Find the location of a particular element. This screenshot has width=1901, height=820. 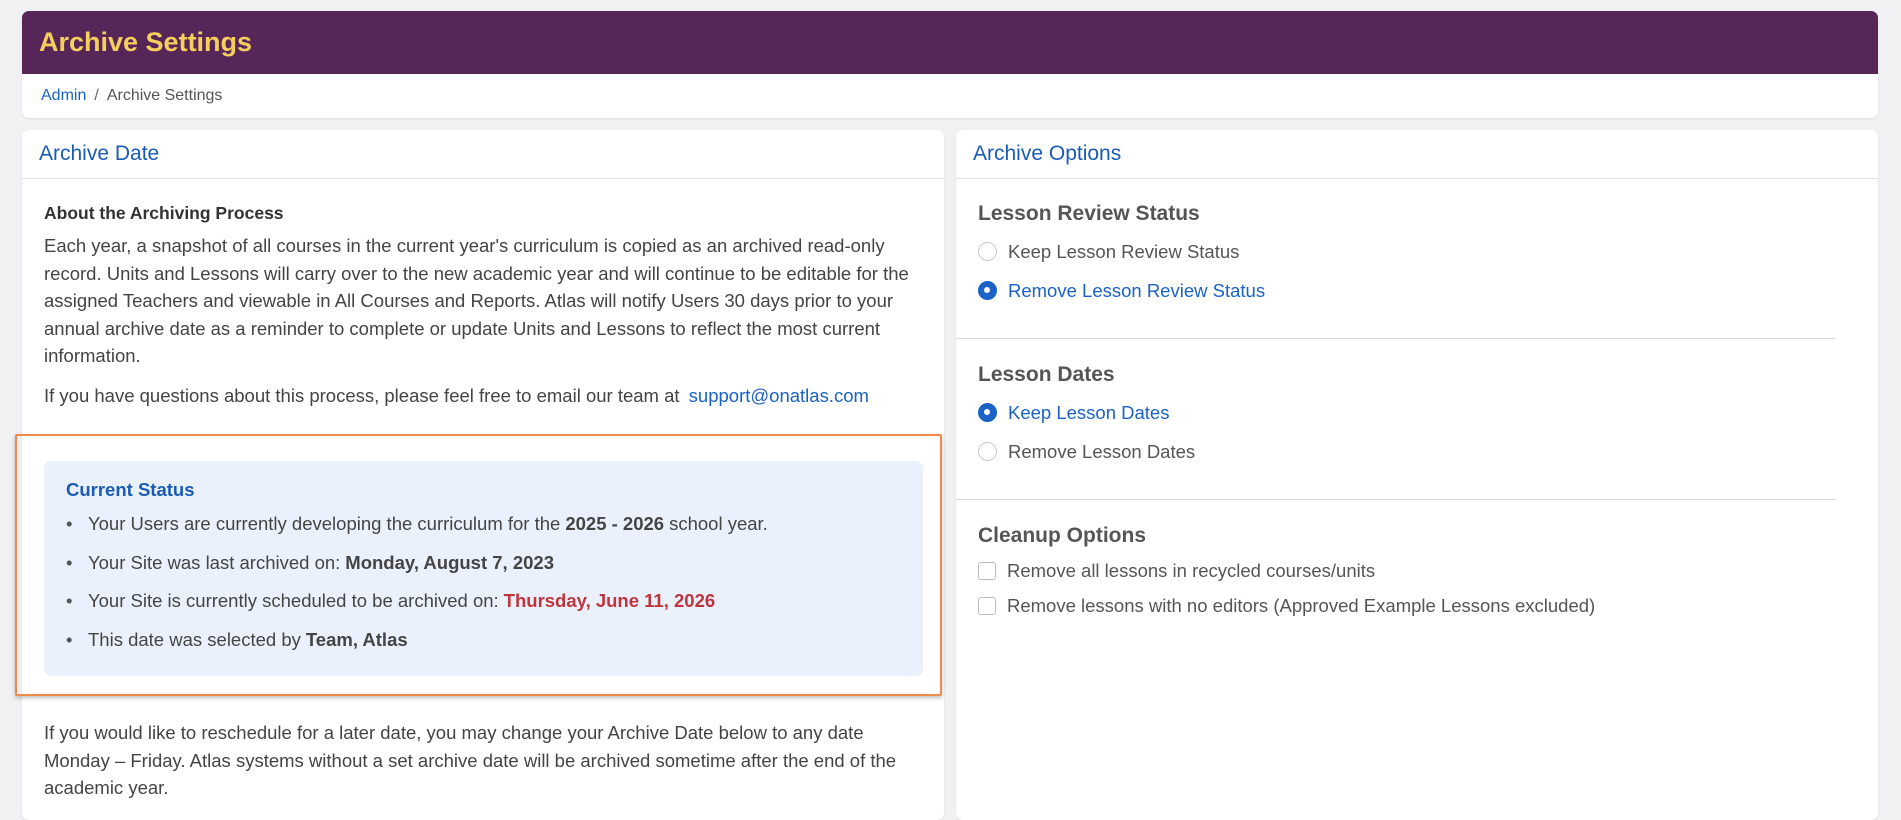

status-item-selected-by: • This date was selected by Team, Atlas is located at coordinates (237, 639).